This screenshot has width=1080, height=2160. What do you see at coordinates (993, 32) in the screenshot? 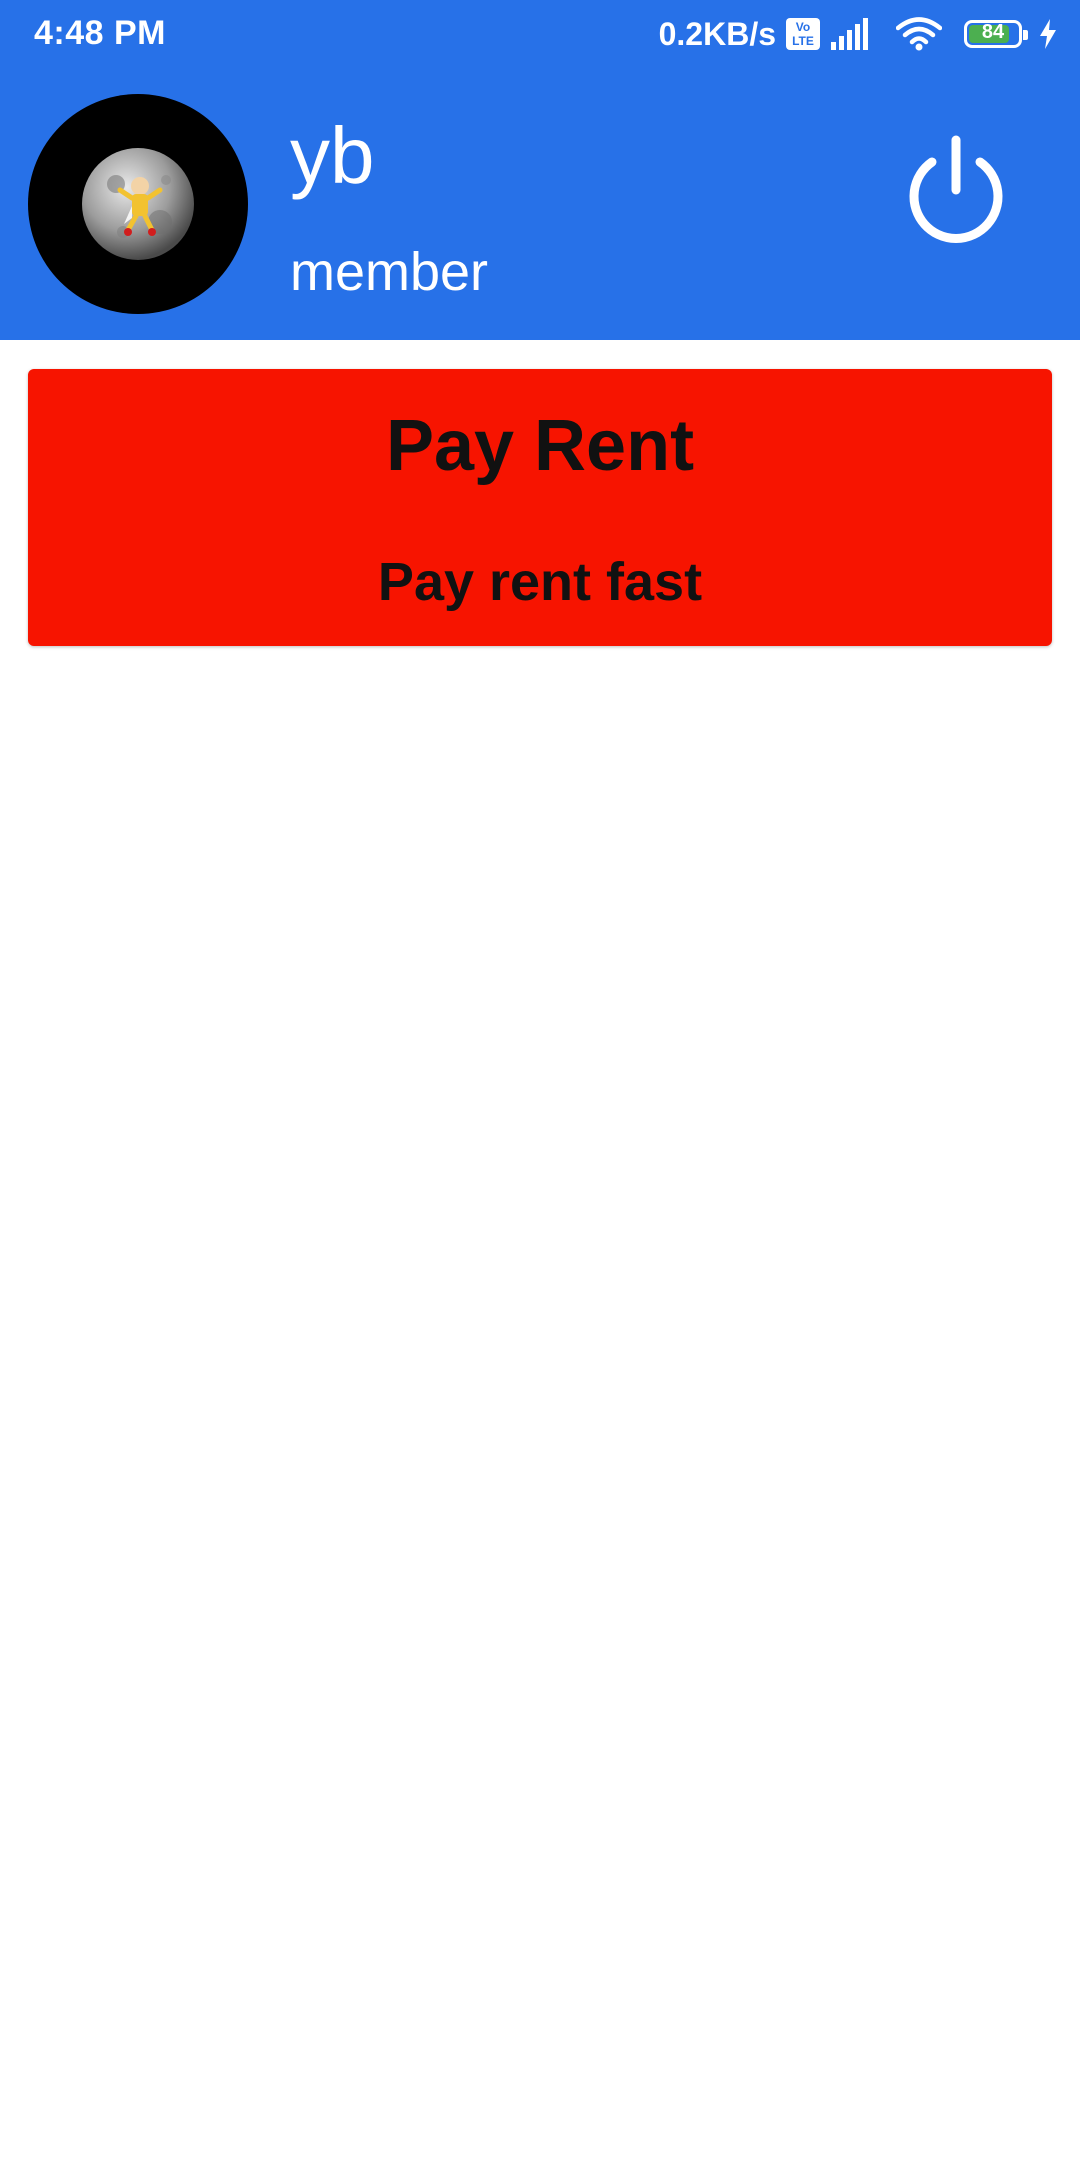
I see `battery-level: 84` at bounding box center [993, 32].